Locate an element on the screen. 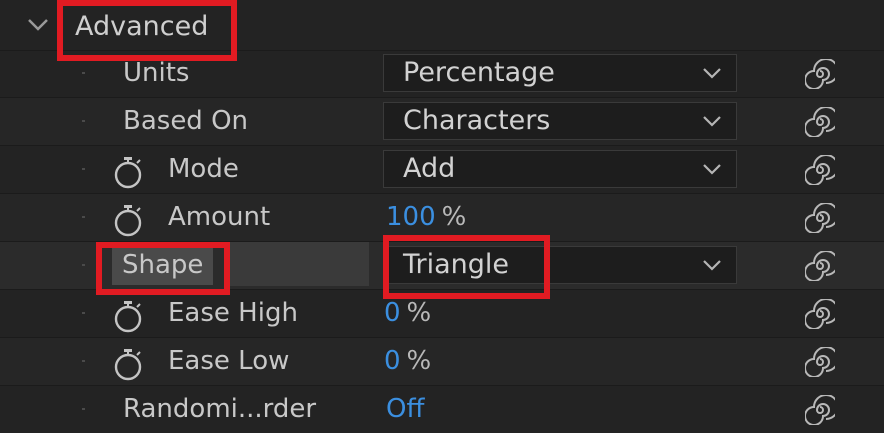 This screenshot has height=433, width=884. property-row-units: Units Percentage is located at coordinates (442, 74).